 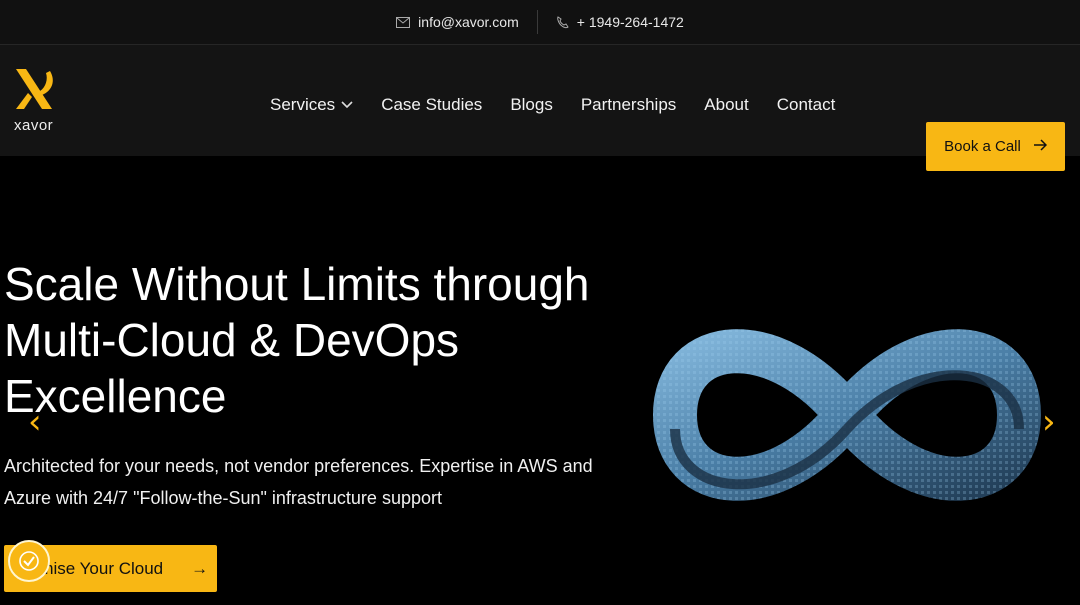 What do you see at coordinates (537, 22) in the screenshot?
I see `topbar-divider` at bounding box center [537, 22].